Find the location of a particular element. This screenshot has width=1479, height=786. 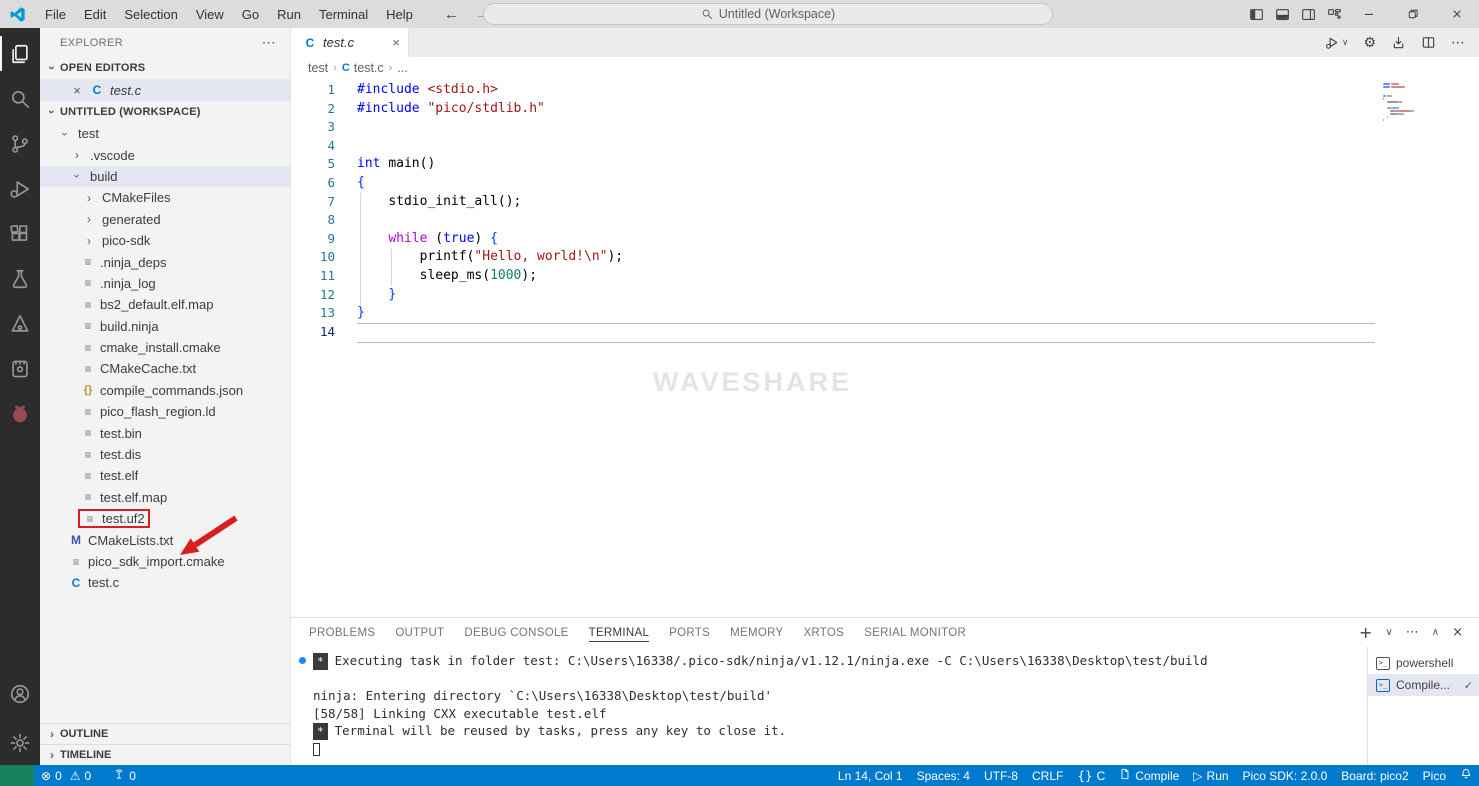

ports-status: 0 is located at coordinates (124, 775).